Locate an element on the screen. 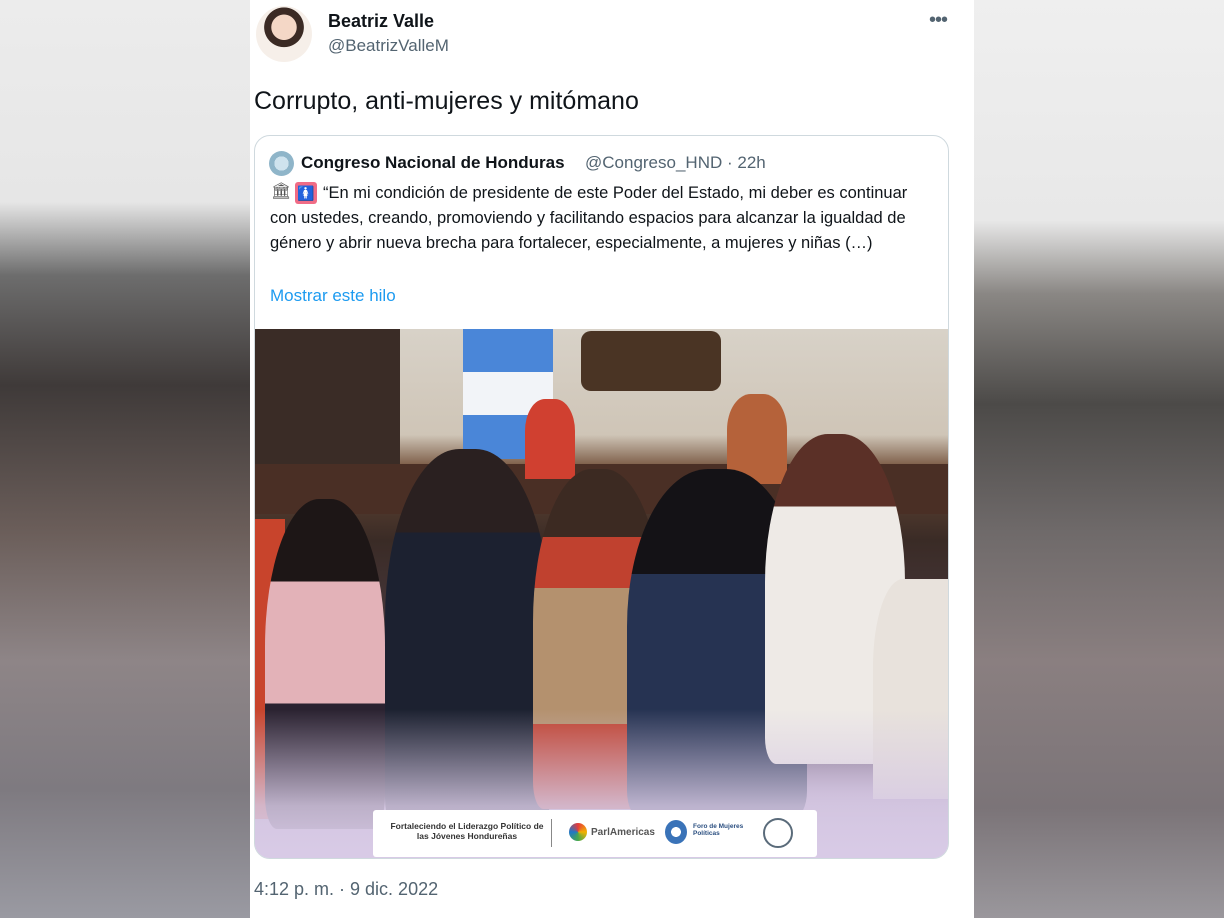 This screenshot has width=1224, height=918. photo-crest is located at coordinates (651, 361).